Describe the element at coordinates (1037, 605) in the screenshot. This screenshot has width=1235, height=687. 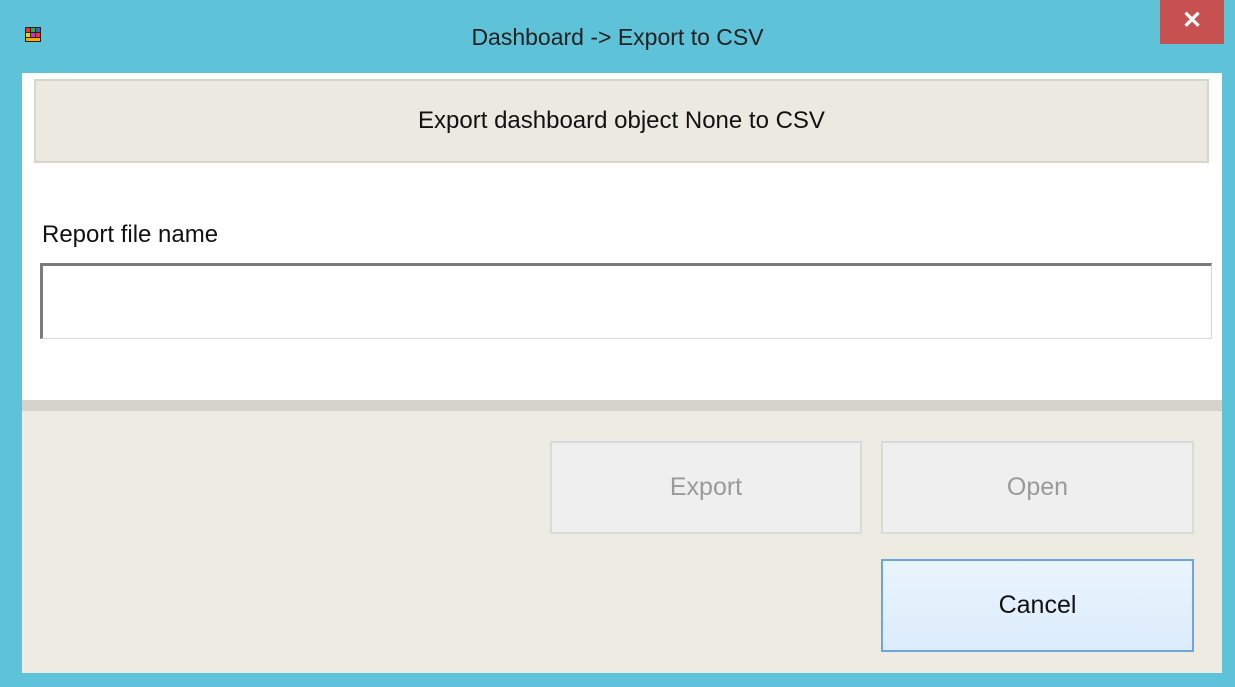
I see `cancel-button: Cancel` at that location.